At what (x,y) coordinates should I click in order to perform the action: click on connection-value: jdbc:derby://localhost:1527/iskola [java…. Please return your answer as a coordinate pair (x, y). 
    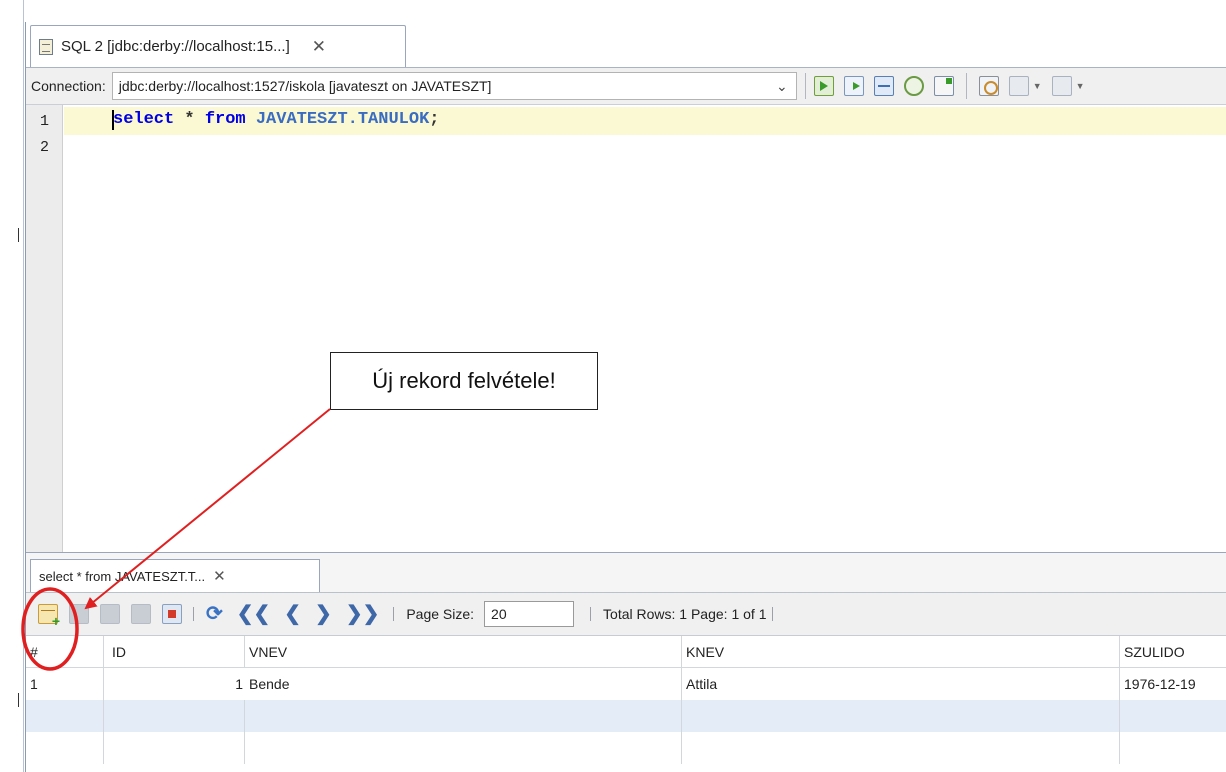
    Looking at the image, I should click on (305, 86).